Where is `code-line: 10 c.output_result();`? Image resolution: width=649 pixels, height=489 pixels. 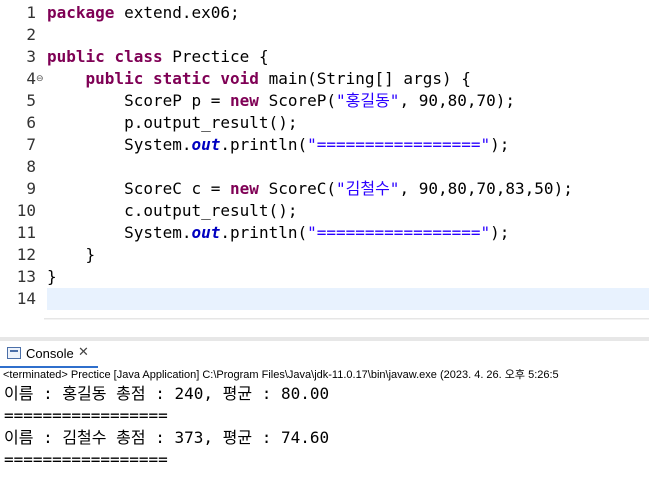
code-line: 10 c.output_result(); is located at coordinates (324, 211).